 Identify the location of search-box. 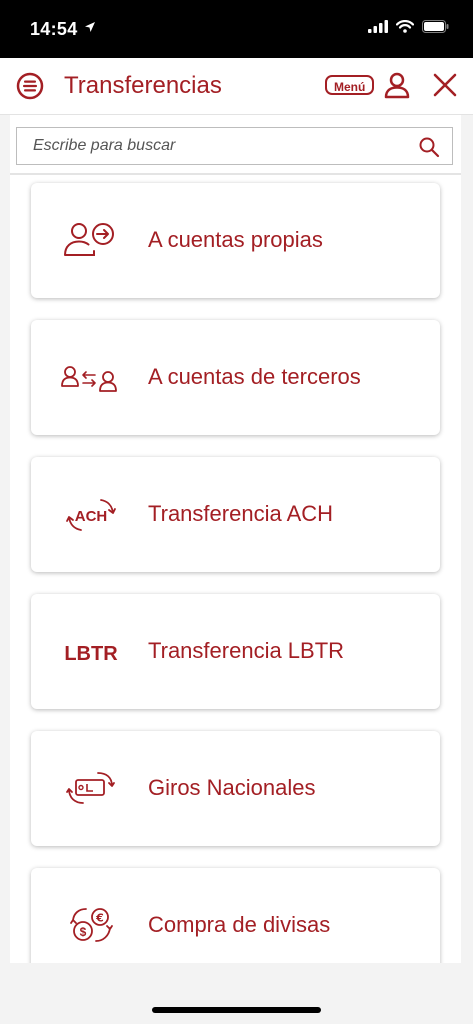
(234, 146).